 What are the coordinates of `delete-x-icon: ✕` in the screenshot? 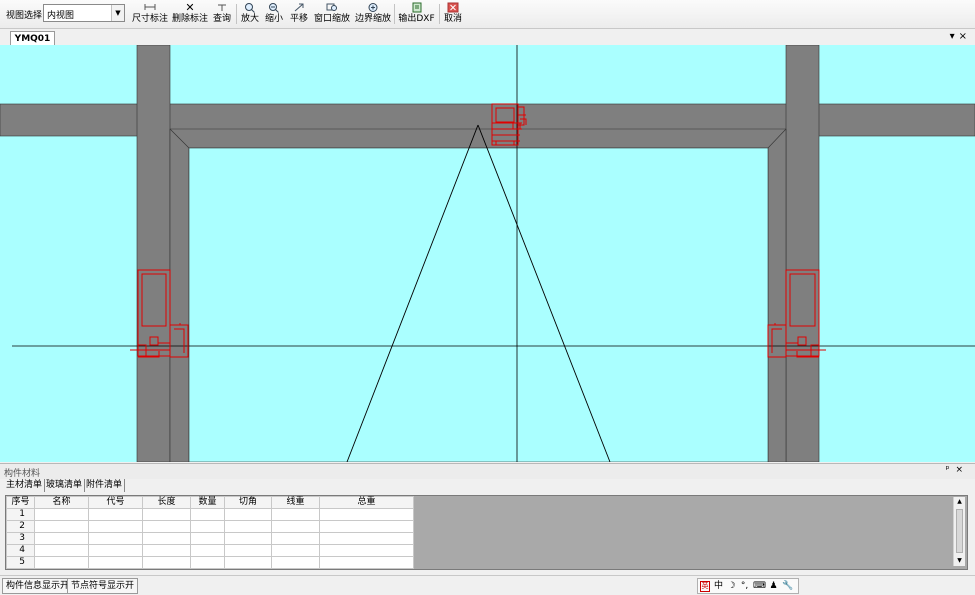 It's located at (190, 7).